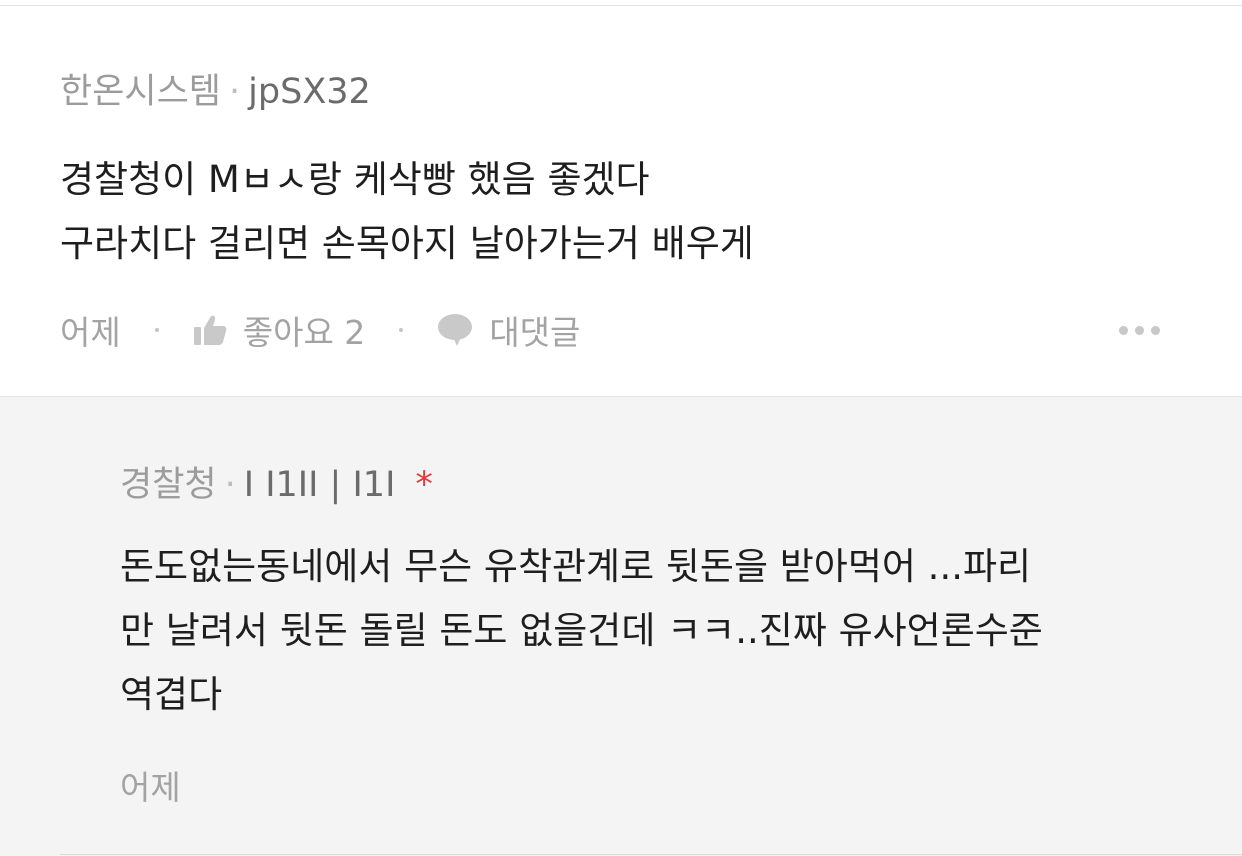 The width and height of the screenshot is (1242, 856). Describe the element at coordinates (171, 694) in the screenshot. I see `reply-line: 역겹다` at that location.